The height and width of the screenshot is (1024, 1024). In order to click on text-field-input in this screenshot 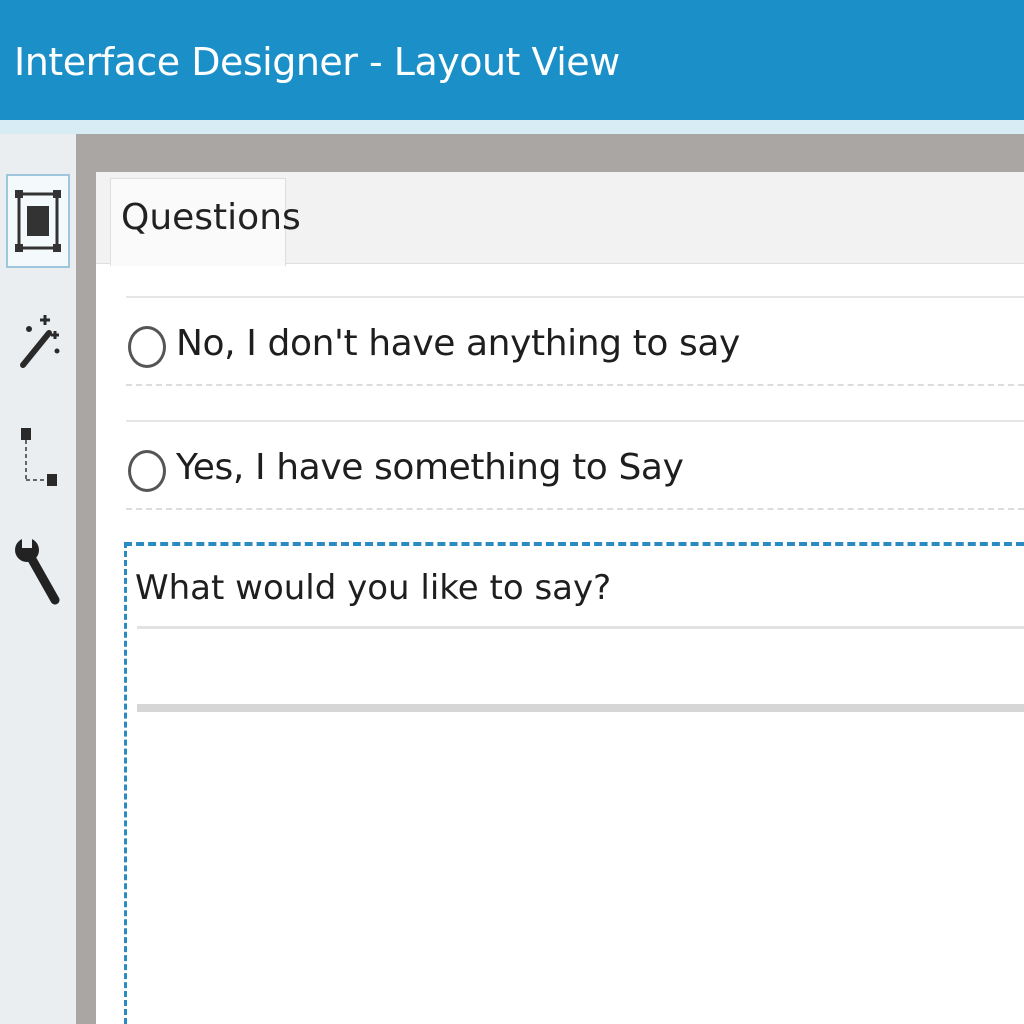, I will do `click(580, 671)`.